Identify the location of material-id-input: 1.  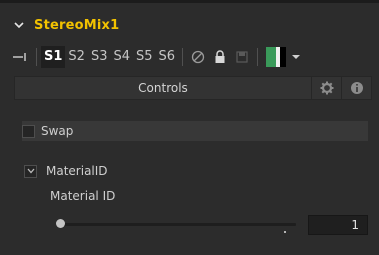
(338, 225).